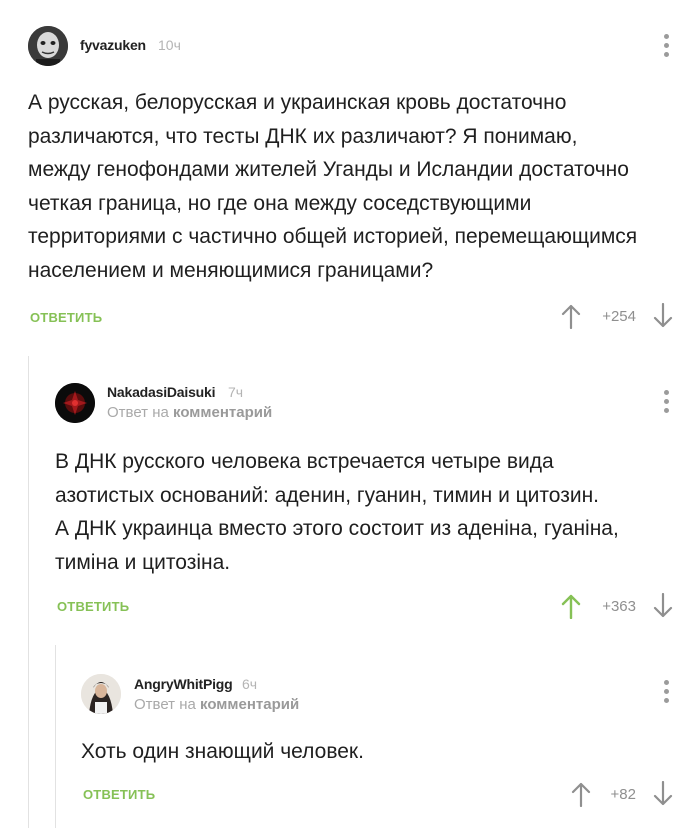 The image size is (700, 828). I want to click on timestamp: 10ч, so click(169, 45).